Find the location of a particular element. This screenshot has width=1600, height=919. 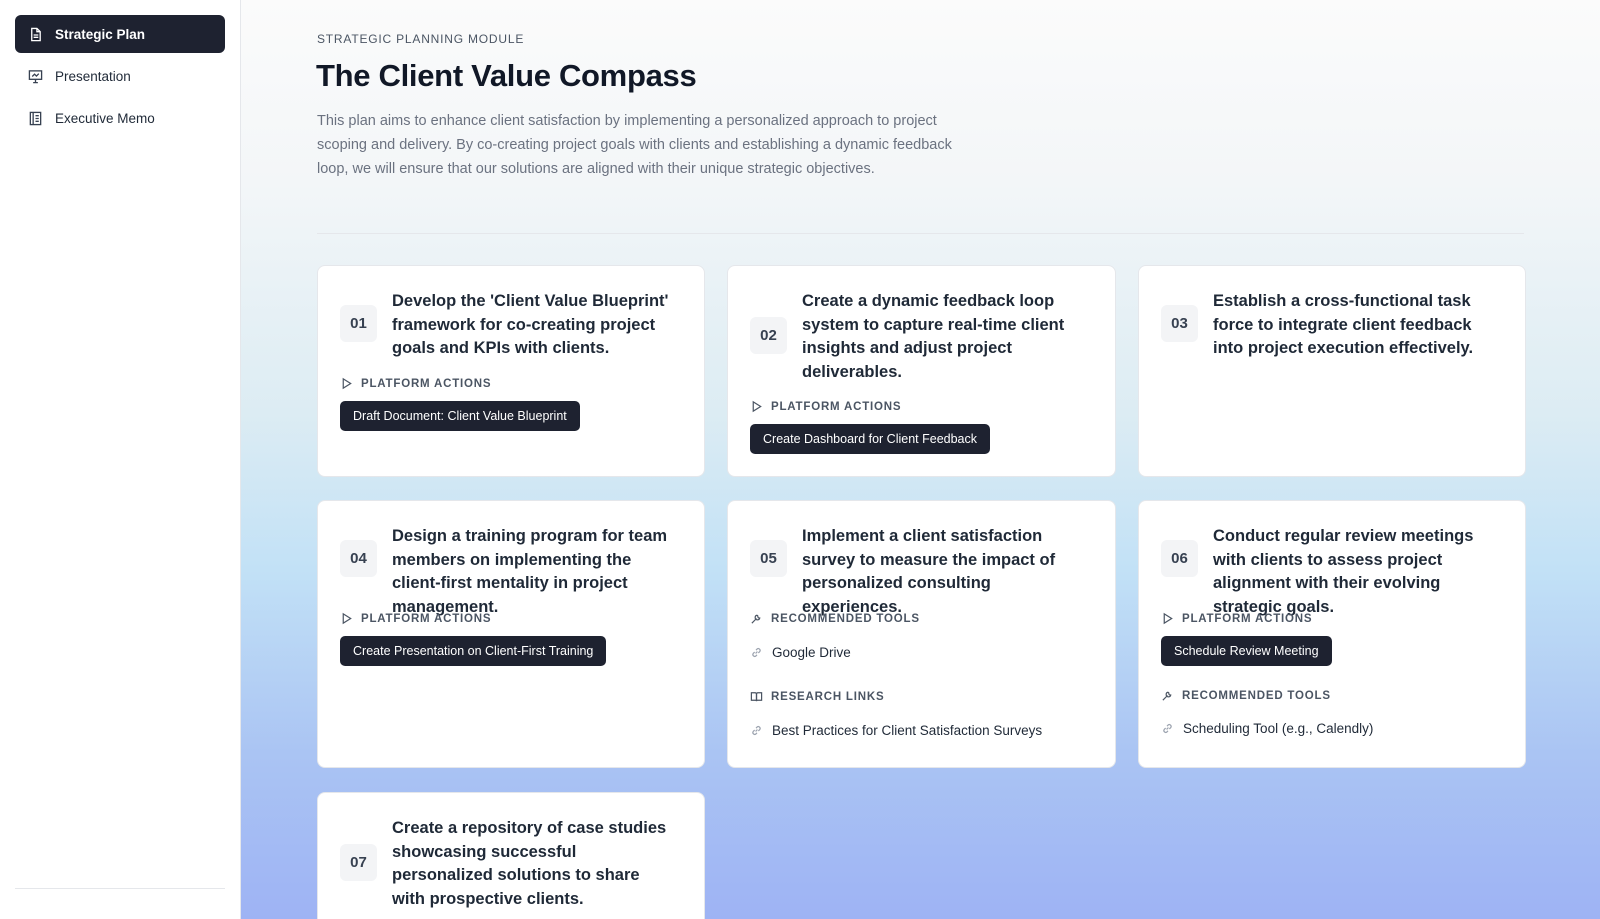

card-number: 01 is located at coordinates (358, 323).